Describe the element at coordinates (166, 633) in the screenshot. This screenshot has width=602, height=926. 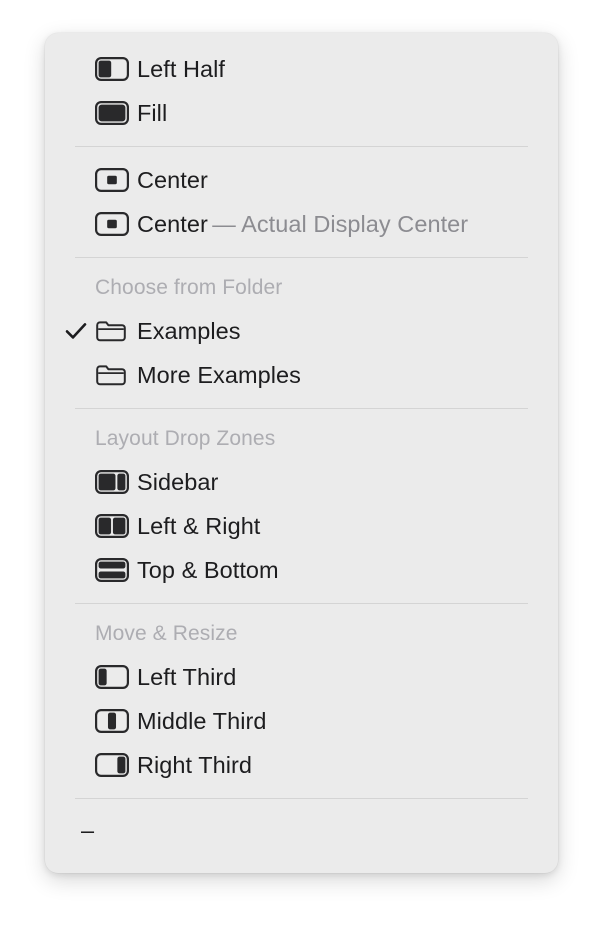
I see `menu-section-header: Move & Resize` at that location.